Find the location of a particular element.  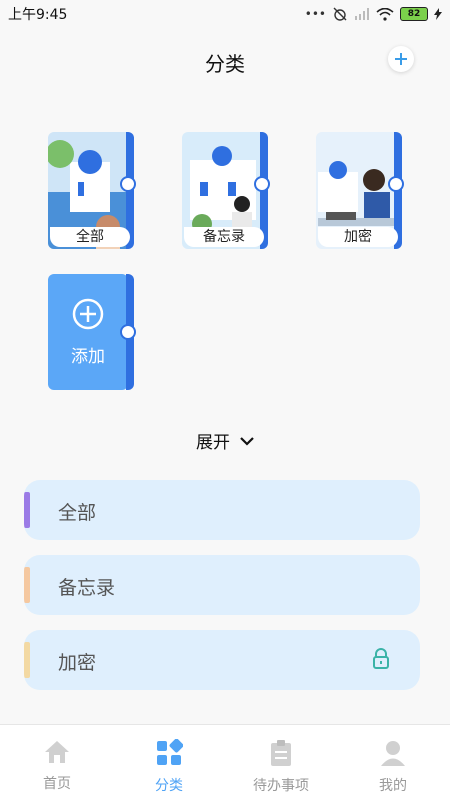

list-item-label: 全部 is located at coordinates (77, 513).